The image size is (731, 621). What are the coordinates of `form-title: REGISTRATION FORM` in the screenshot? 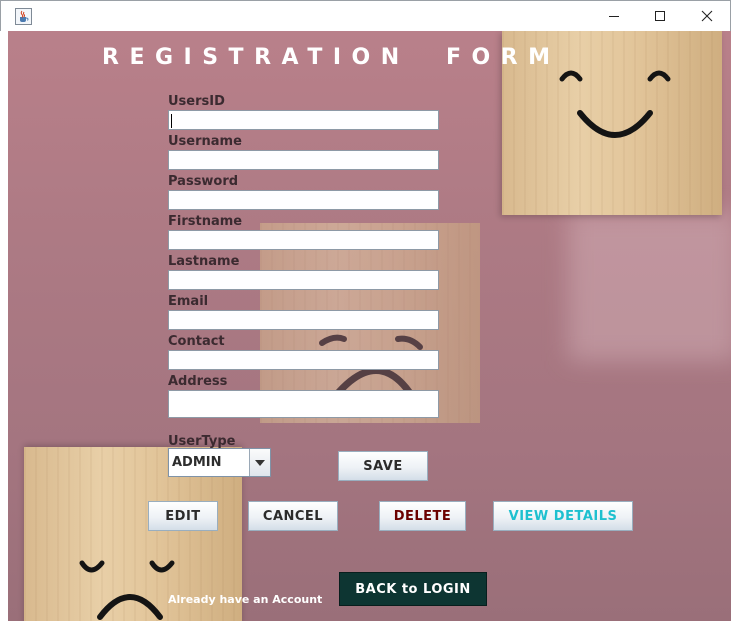 It's located at (331, 57).